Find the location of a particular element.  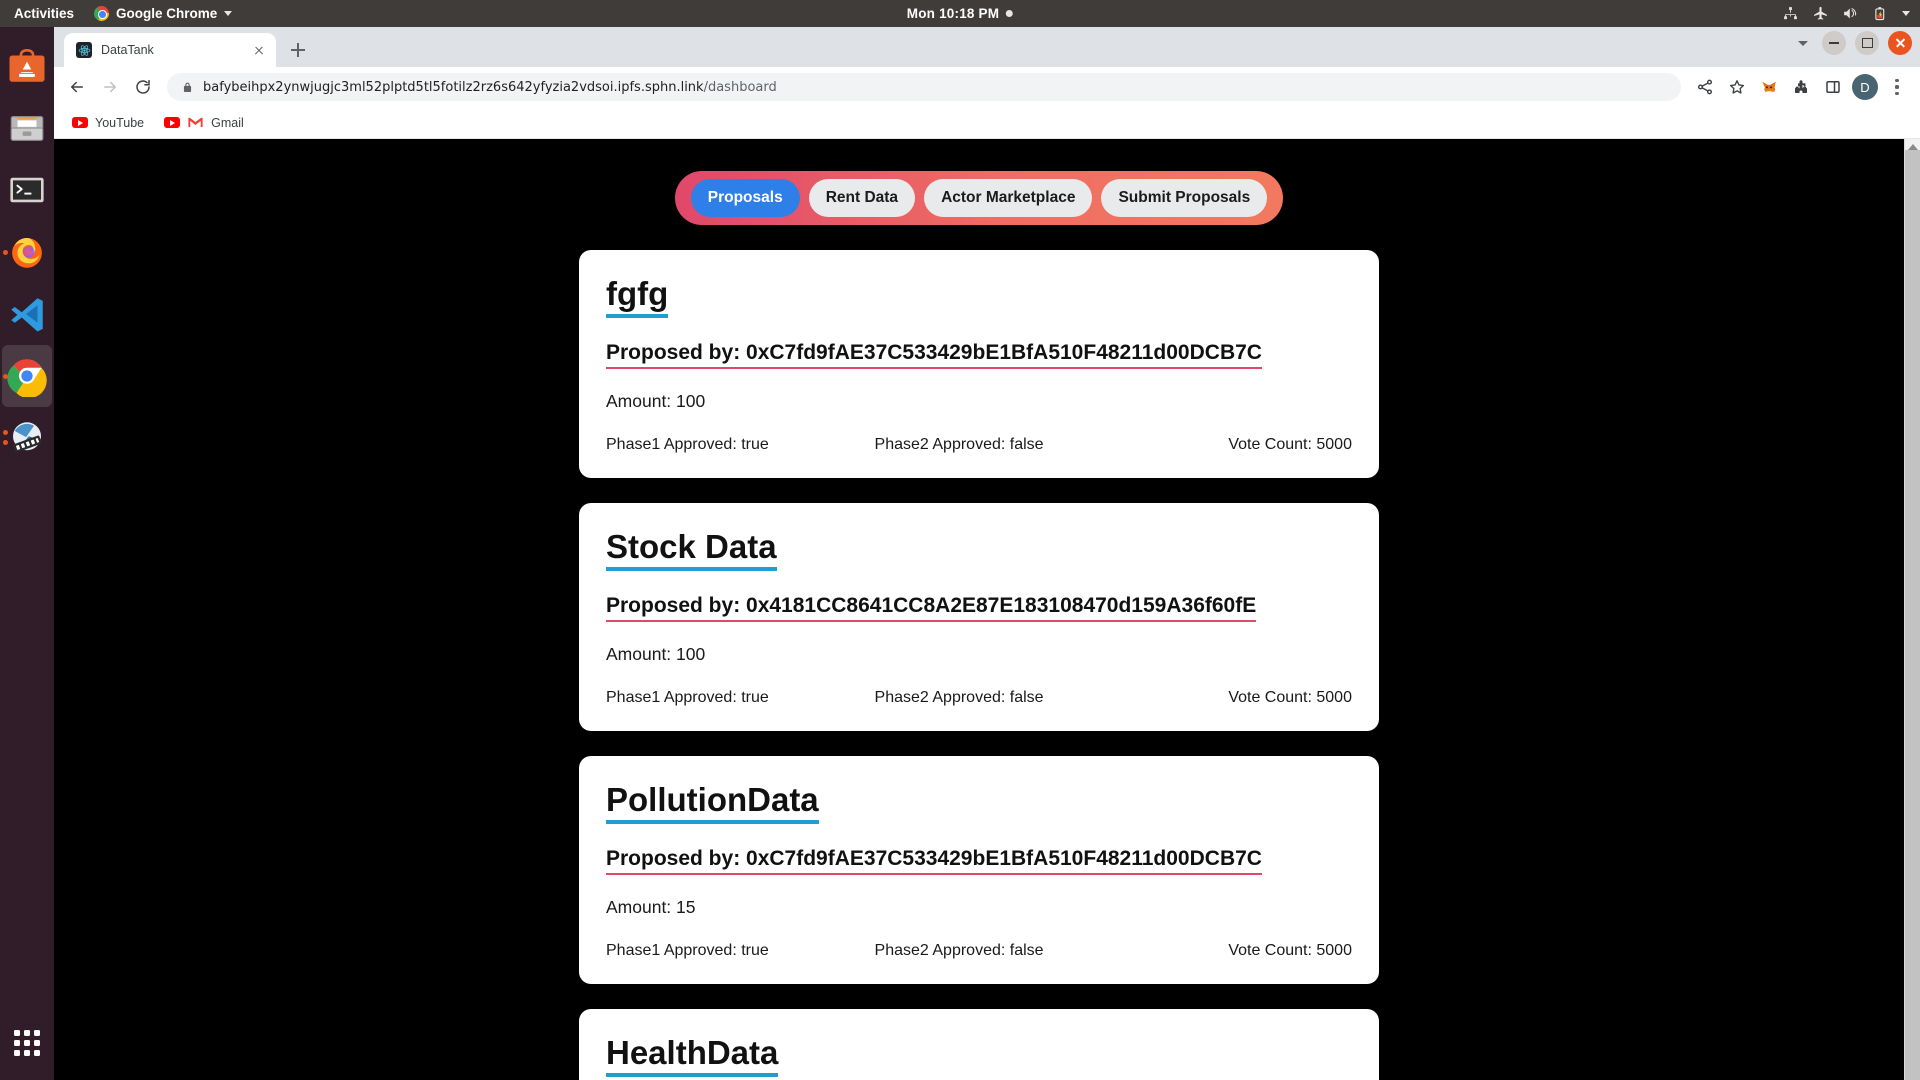

youtube-icon-secondary is located at coordinates (172, 122).